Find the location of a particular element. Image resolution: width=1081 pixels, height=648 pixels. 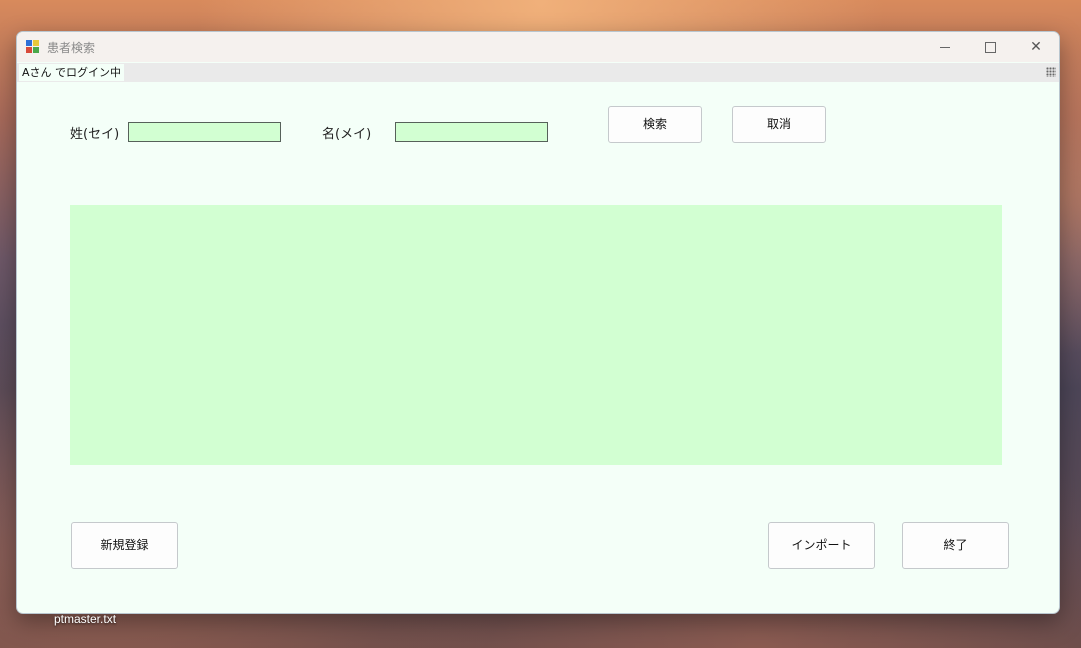

login-status-label: Aさん でログイン中 is located at coordinates (72, 72).